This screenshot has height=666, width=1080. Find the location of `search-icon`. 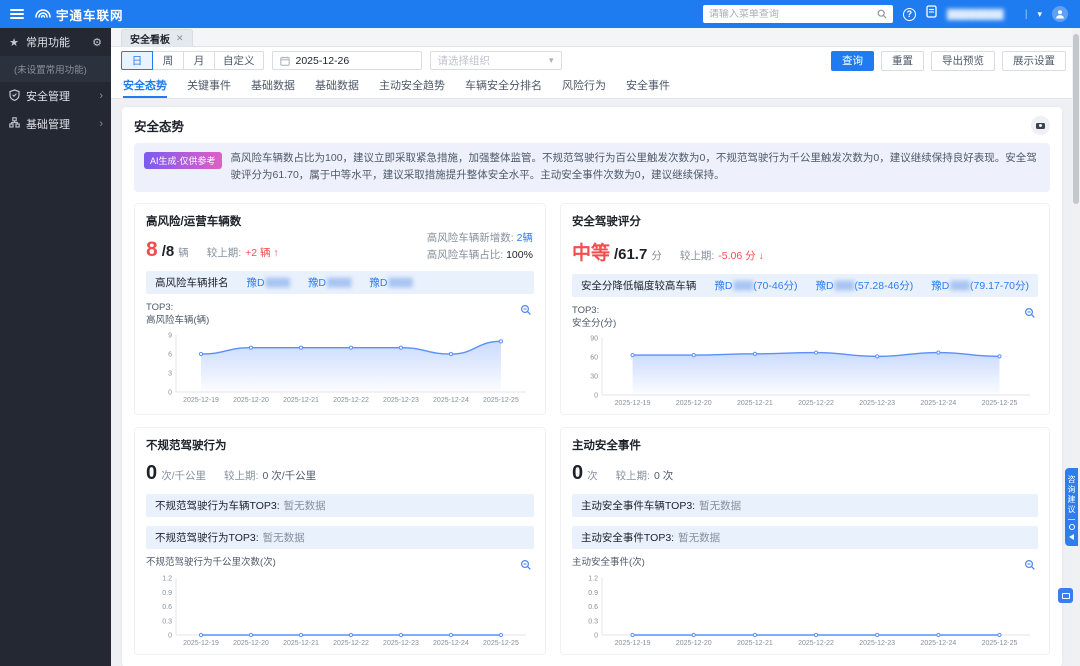

search-icon is located at coordinates (882, 14).